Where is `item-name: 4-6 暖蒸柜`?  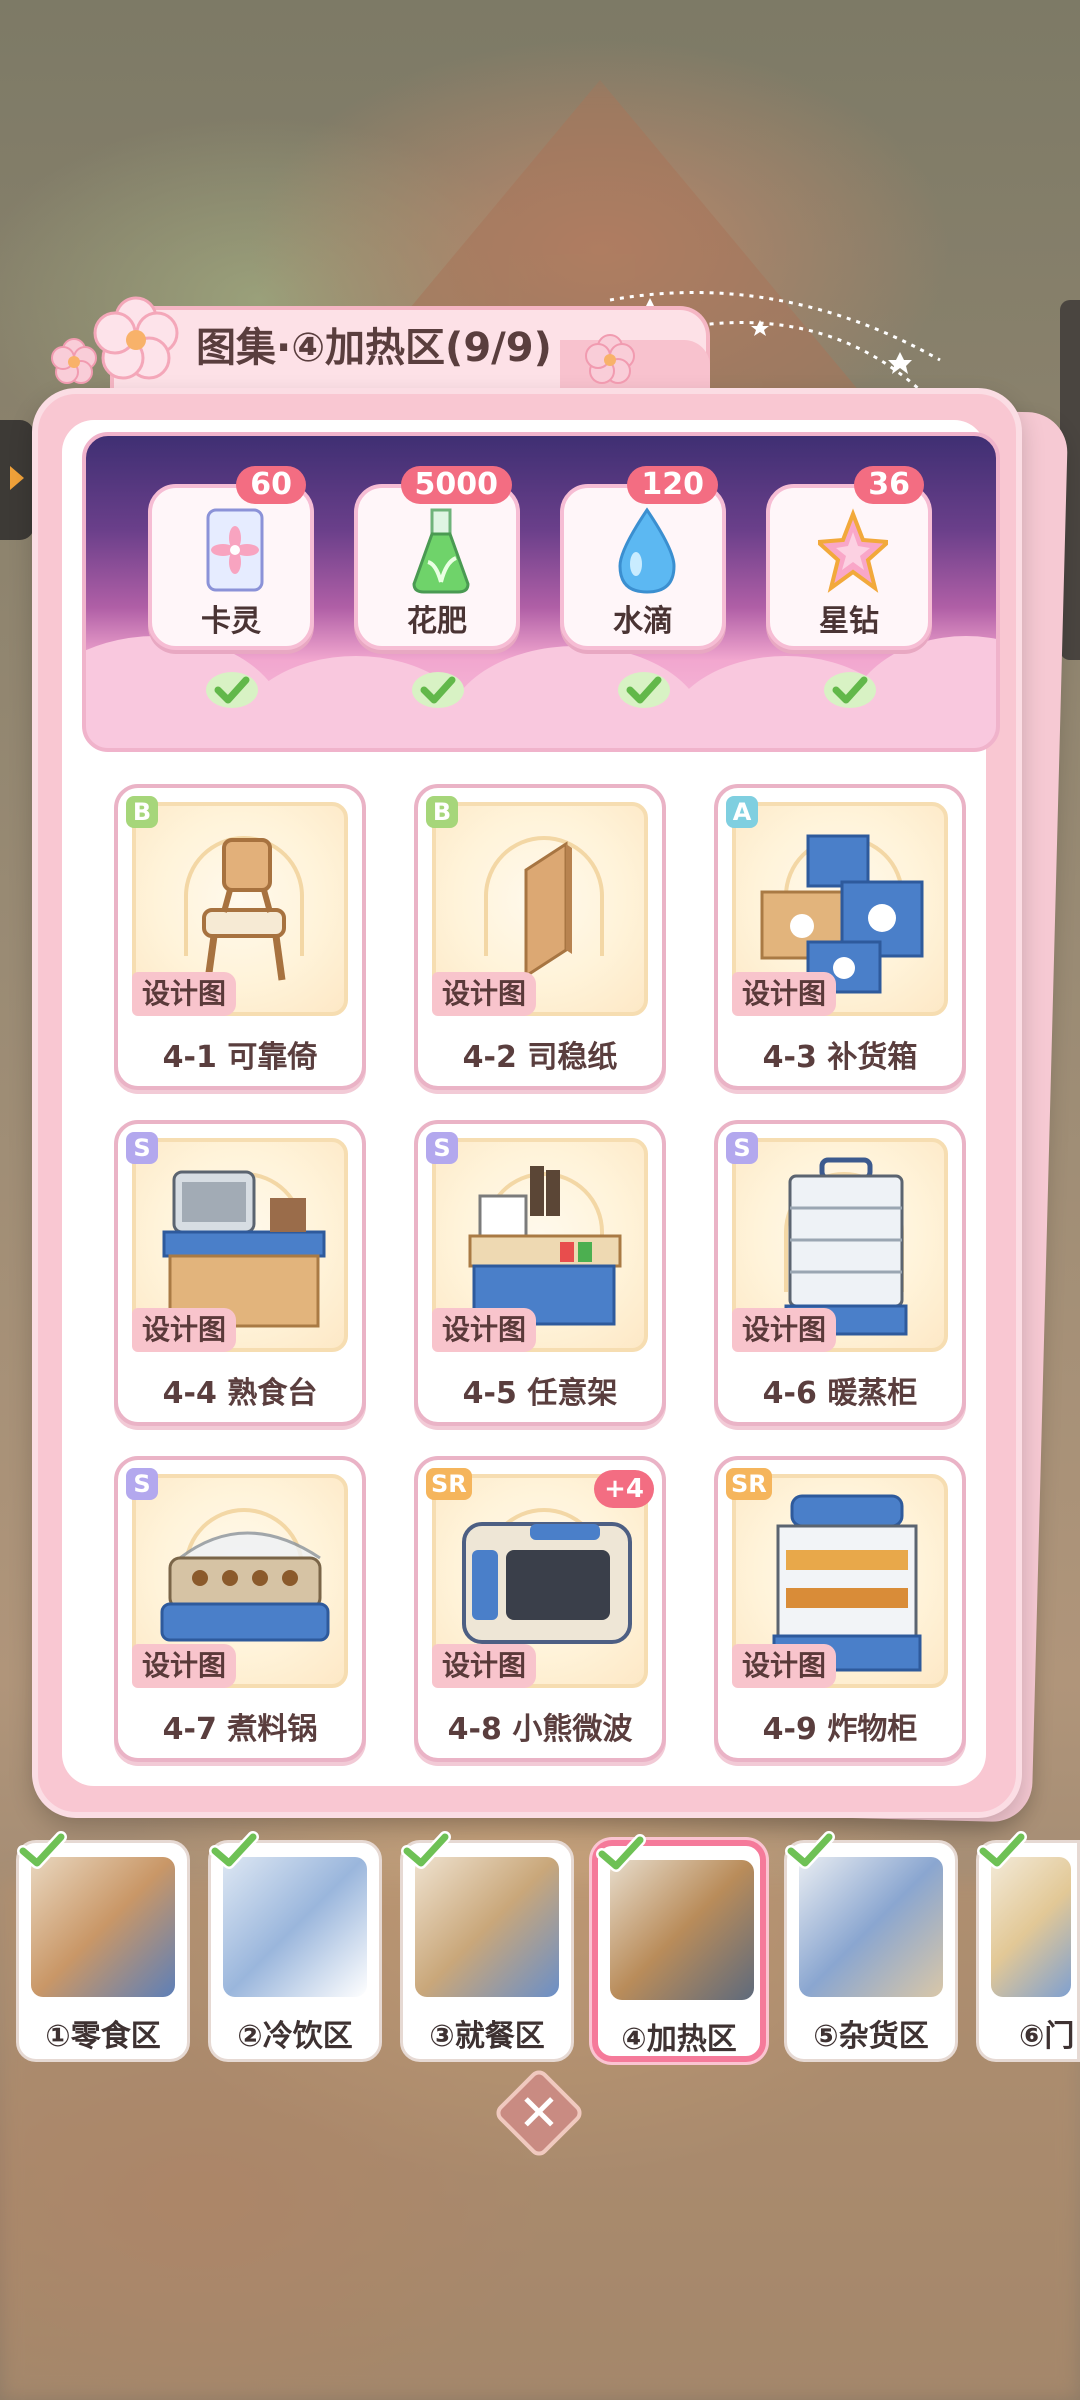
item-name: 4-6 暖蒸柜 is located at coordinates (840, 1393).